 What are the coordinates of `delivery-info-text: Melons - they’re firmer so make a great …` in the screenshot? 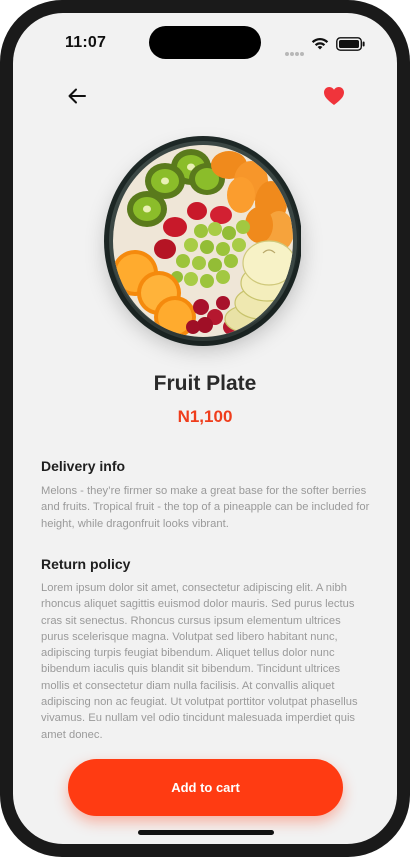 It's located at (205, 507).